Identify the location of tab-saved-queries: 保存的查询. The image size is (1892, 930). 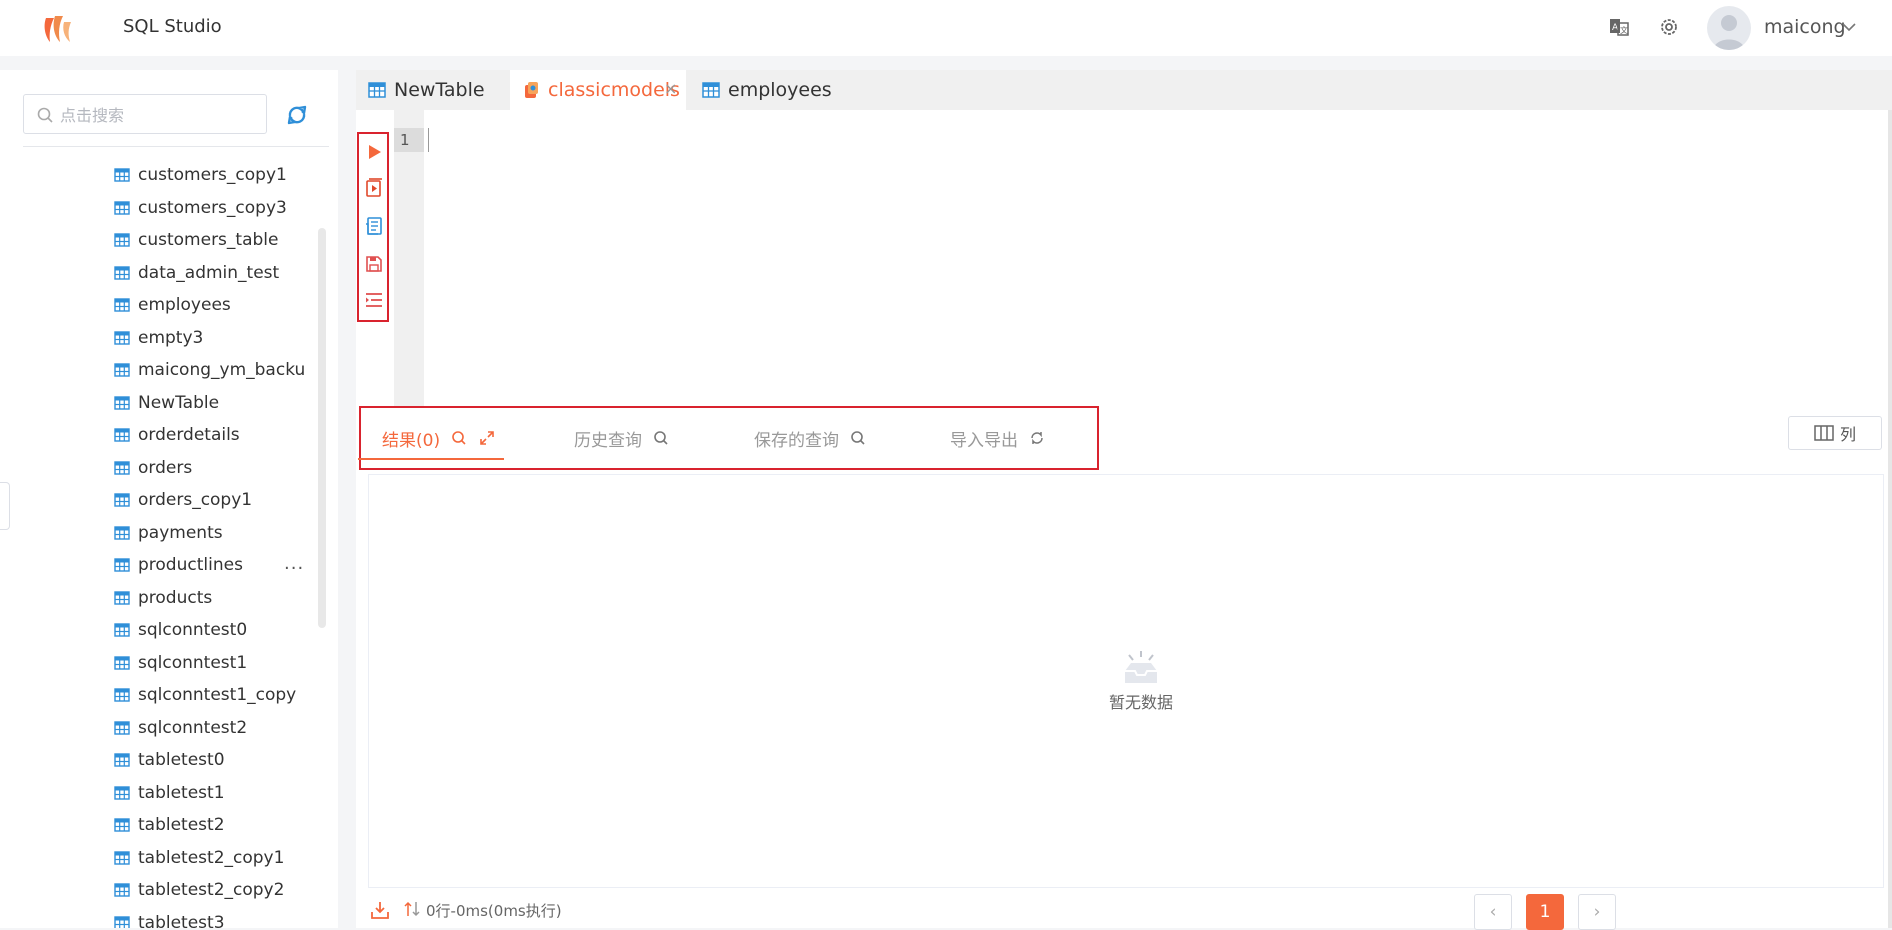
(810, 438).